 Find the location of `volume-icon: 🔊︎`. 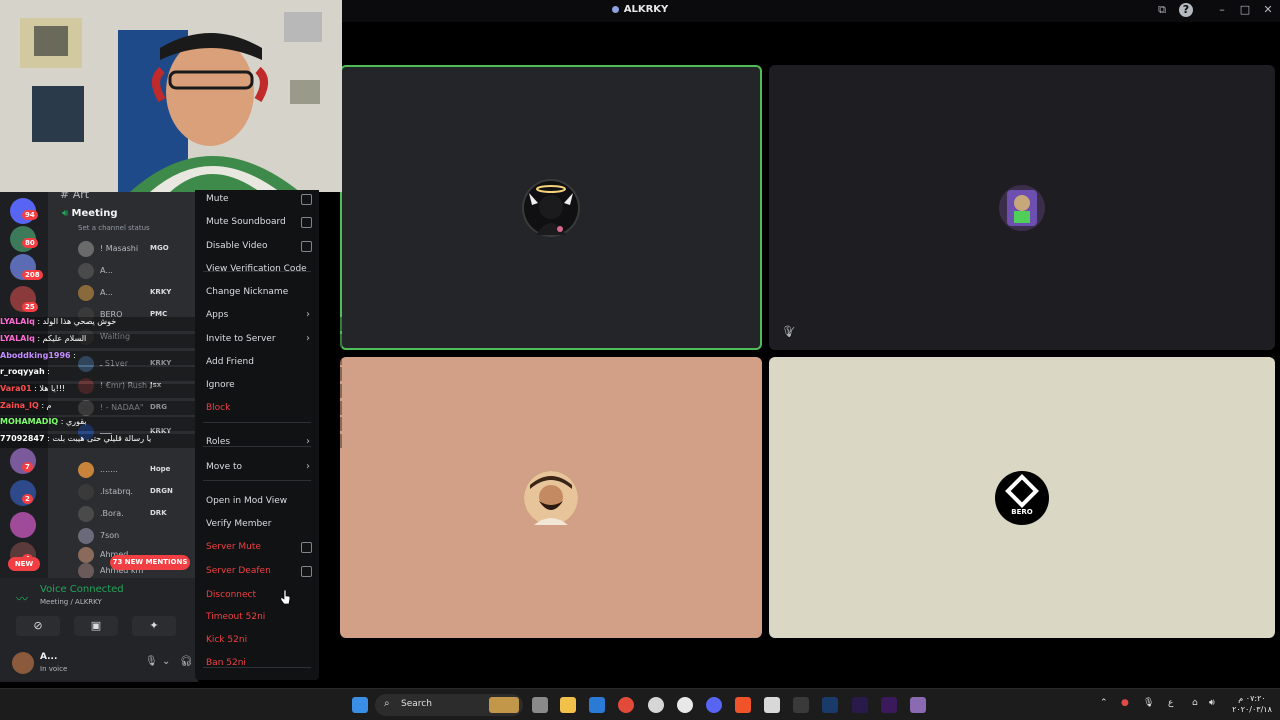

volume-icon: 🔊︎ is located at coordinates (1212, 703).